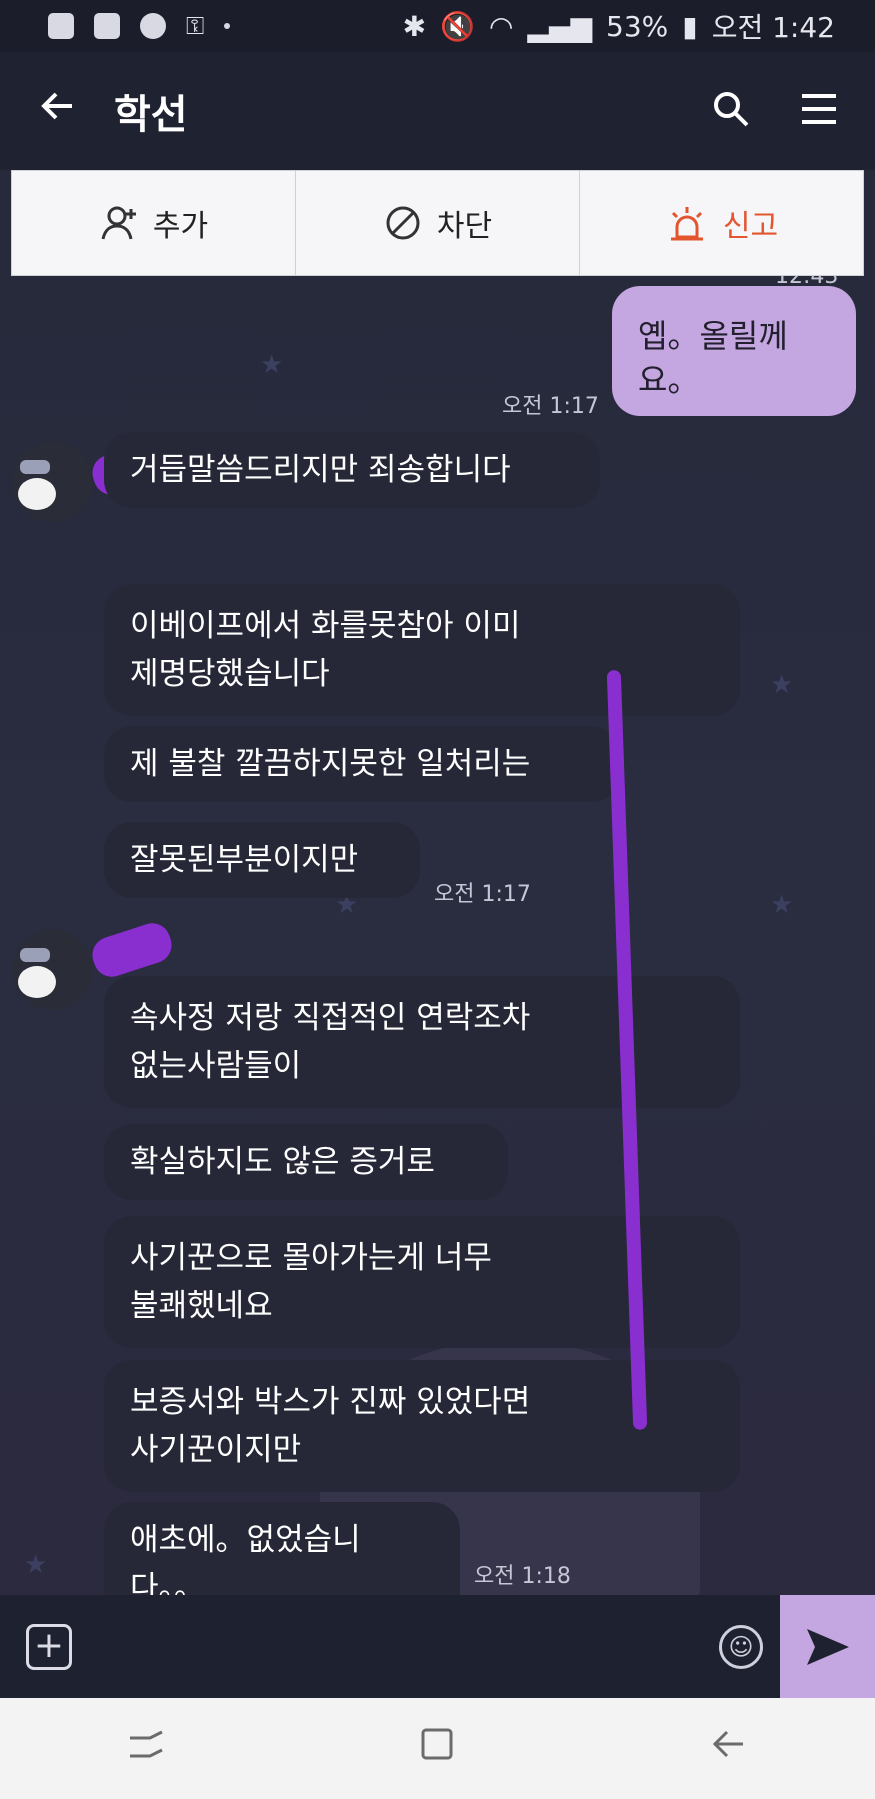 The height and width of the screenshot is (1799, 875). Describe the element at coordinates (422, 650) in the screenshot. I see `message-bubble: 이베이프에서 화를못참아 이미 제명당했습니다` at that location.